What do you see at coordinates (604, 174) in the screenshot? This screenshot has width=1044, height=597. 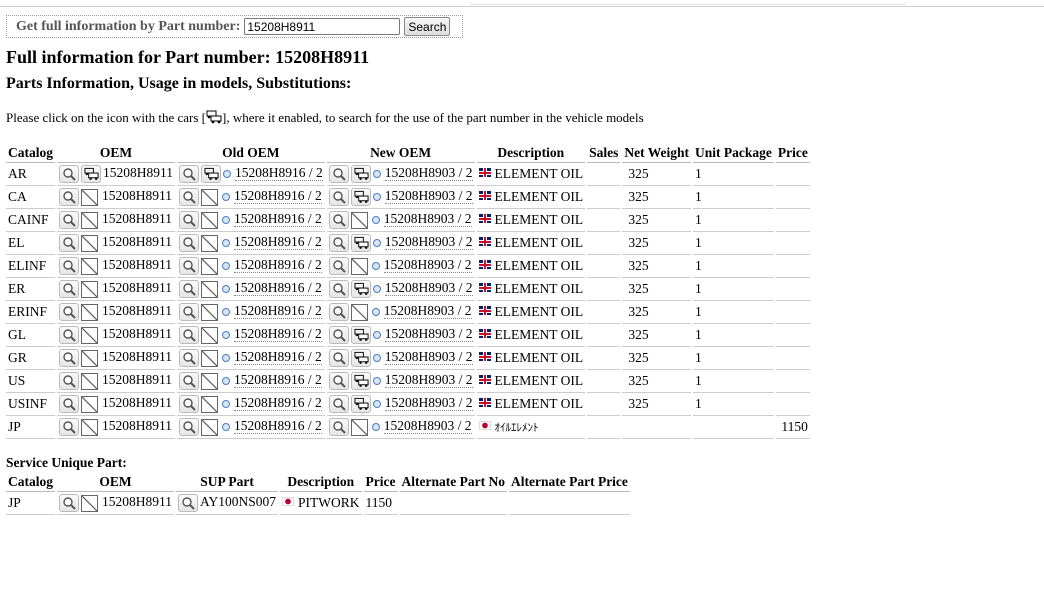 I see `sales-cell` at bounding box center [604, 174].